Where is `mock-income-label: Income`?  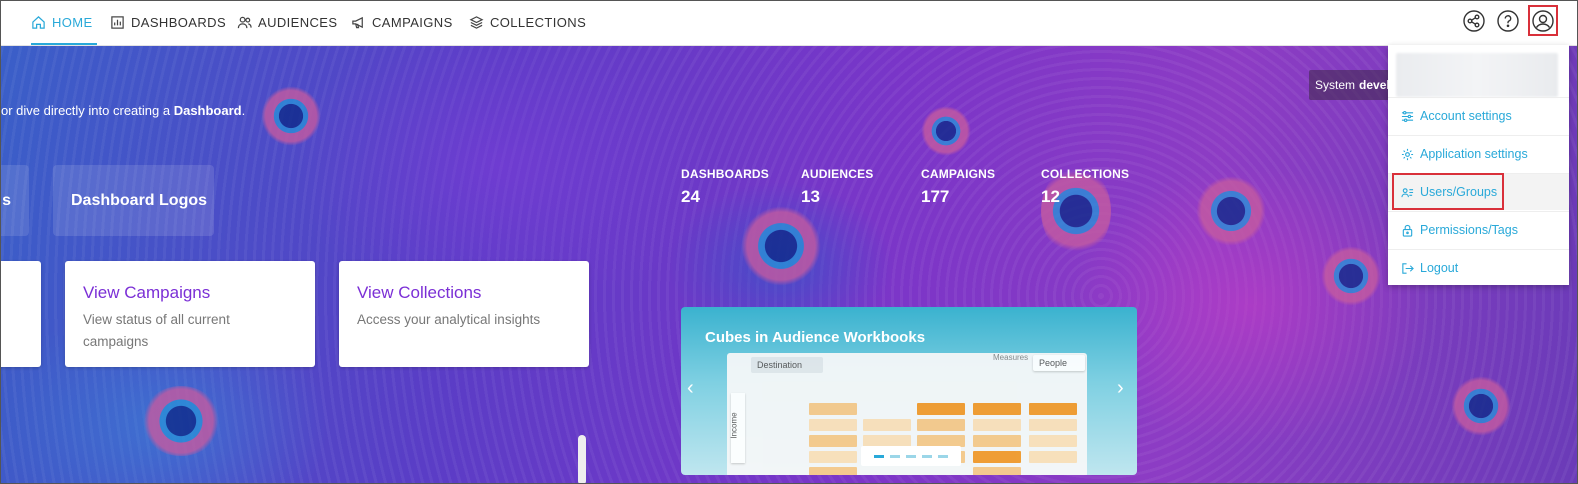 mock-income-label: Income is located at coordinates (734, 425).